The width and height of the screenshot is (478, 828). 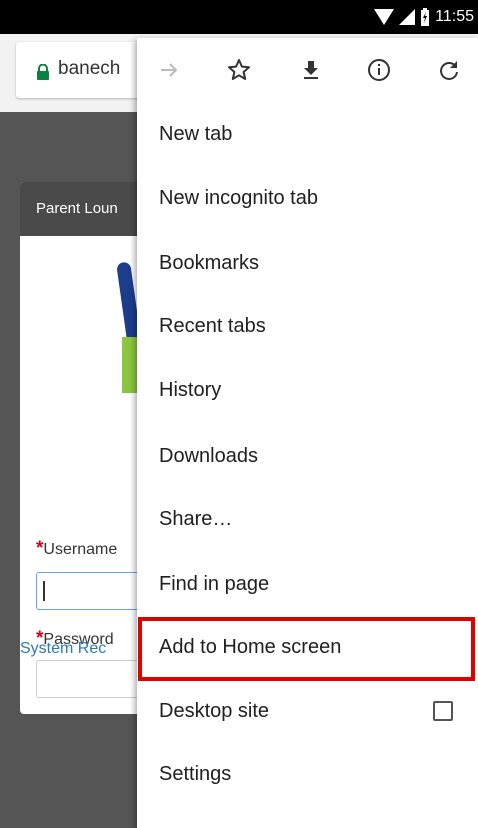 I want to click on menu-item-recent-tabs: Recent tabs, so click(x=307, y=328).